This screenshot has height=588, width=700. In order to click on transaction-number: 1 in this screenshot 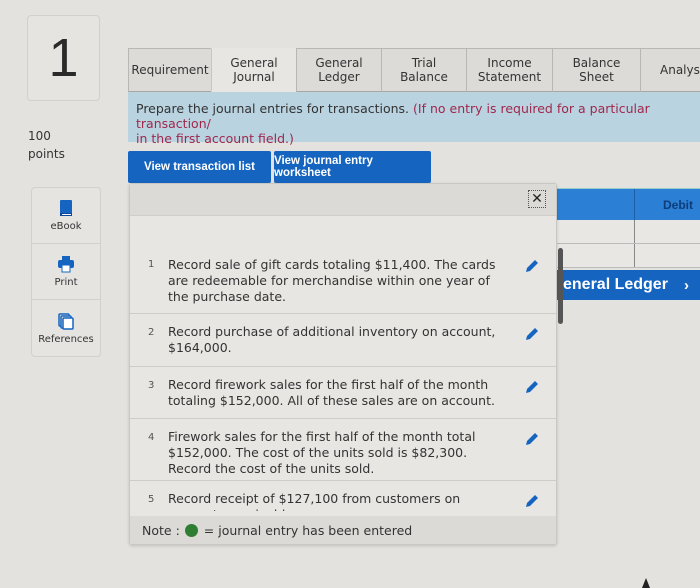, I will do `click(151, 264)`.